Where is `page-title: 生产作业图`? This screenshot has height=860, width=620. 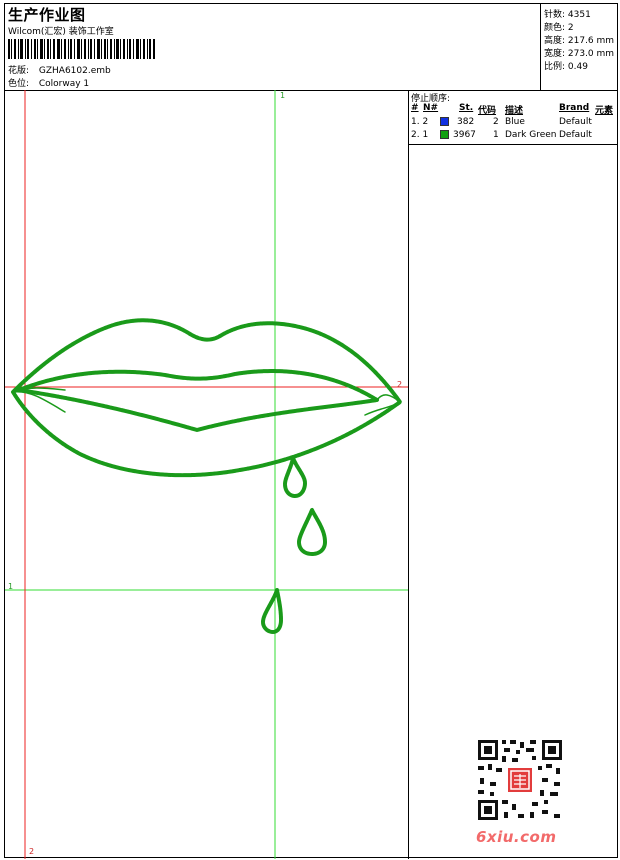
page-title: 生产作业图 is located at coordinates (47, 15).